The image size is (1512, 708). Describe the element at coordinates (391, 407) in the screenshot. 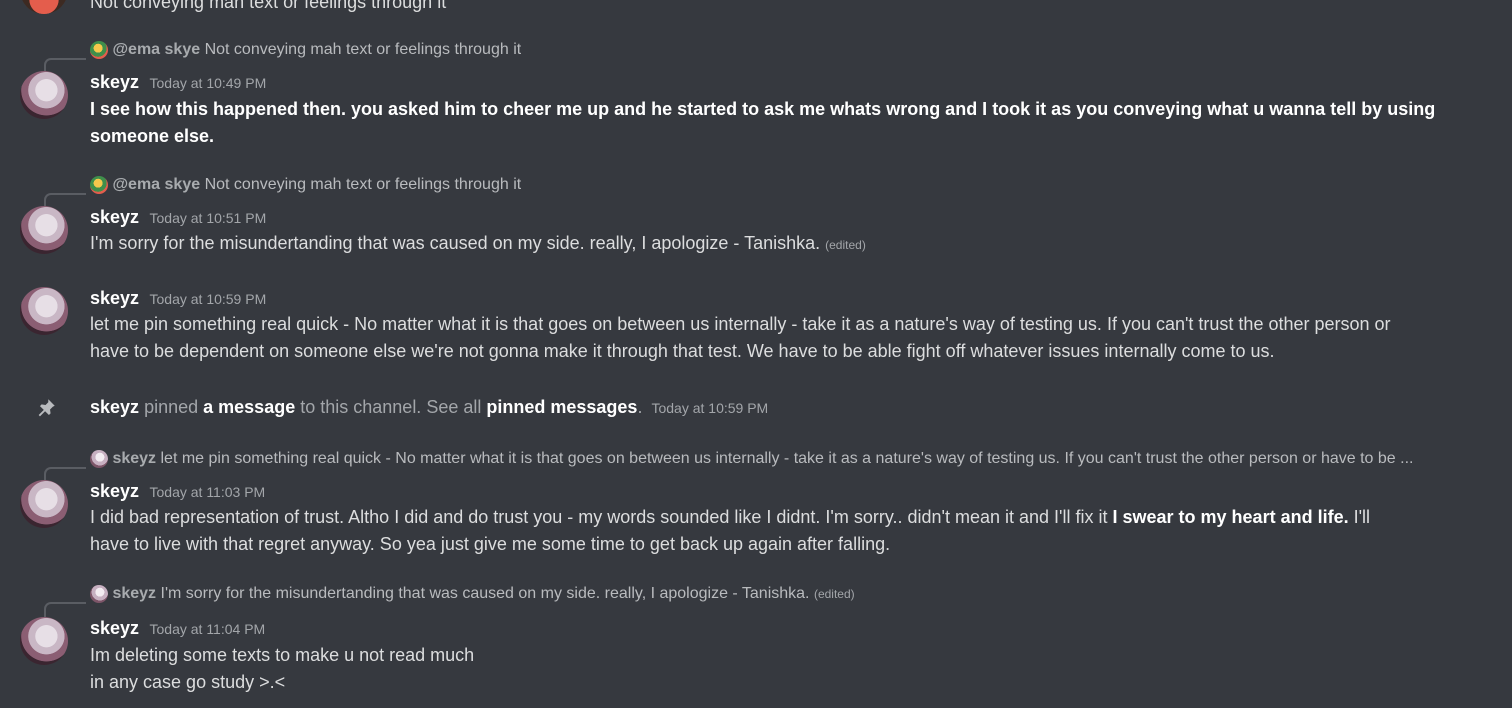

I see `pin-text: to this channel. See all` at that location.